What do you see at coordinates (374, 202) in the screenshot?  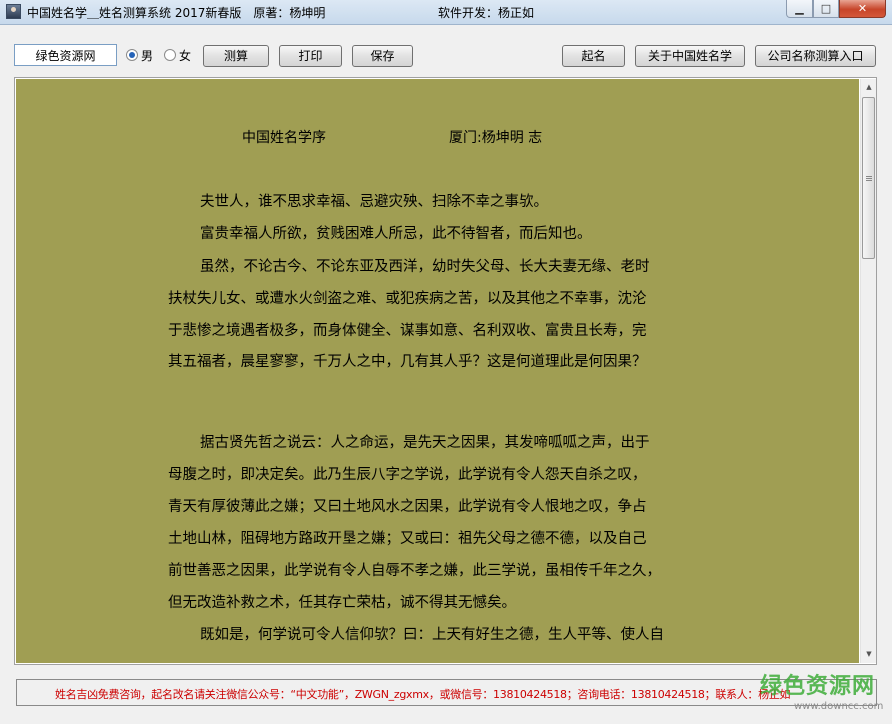 I see `document-line: 夫世人，谁不思求幸福、忌避灾殃、扫除不幸之事欤。` at bounding box center [374, 202].